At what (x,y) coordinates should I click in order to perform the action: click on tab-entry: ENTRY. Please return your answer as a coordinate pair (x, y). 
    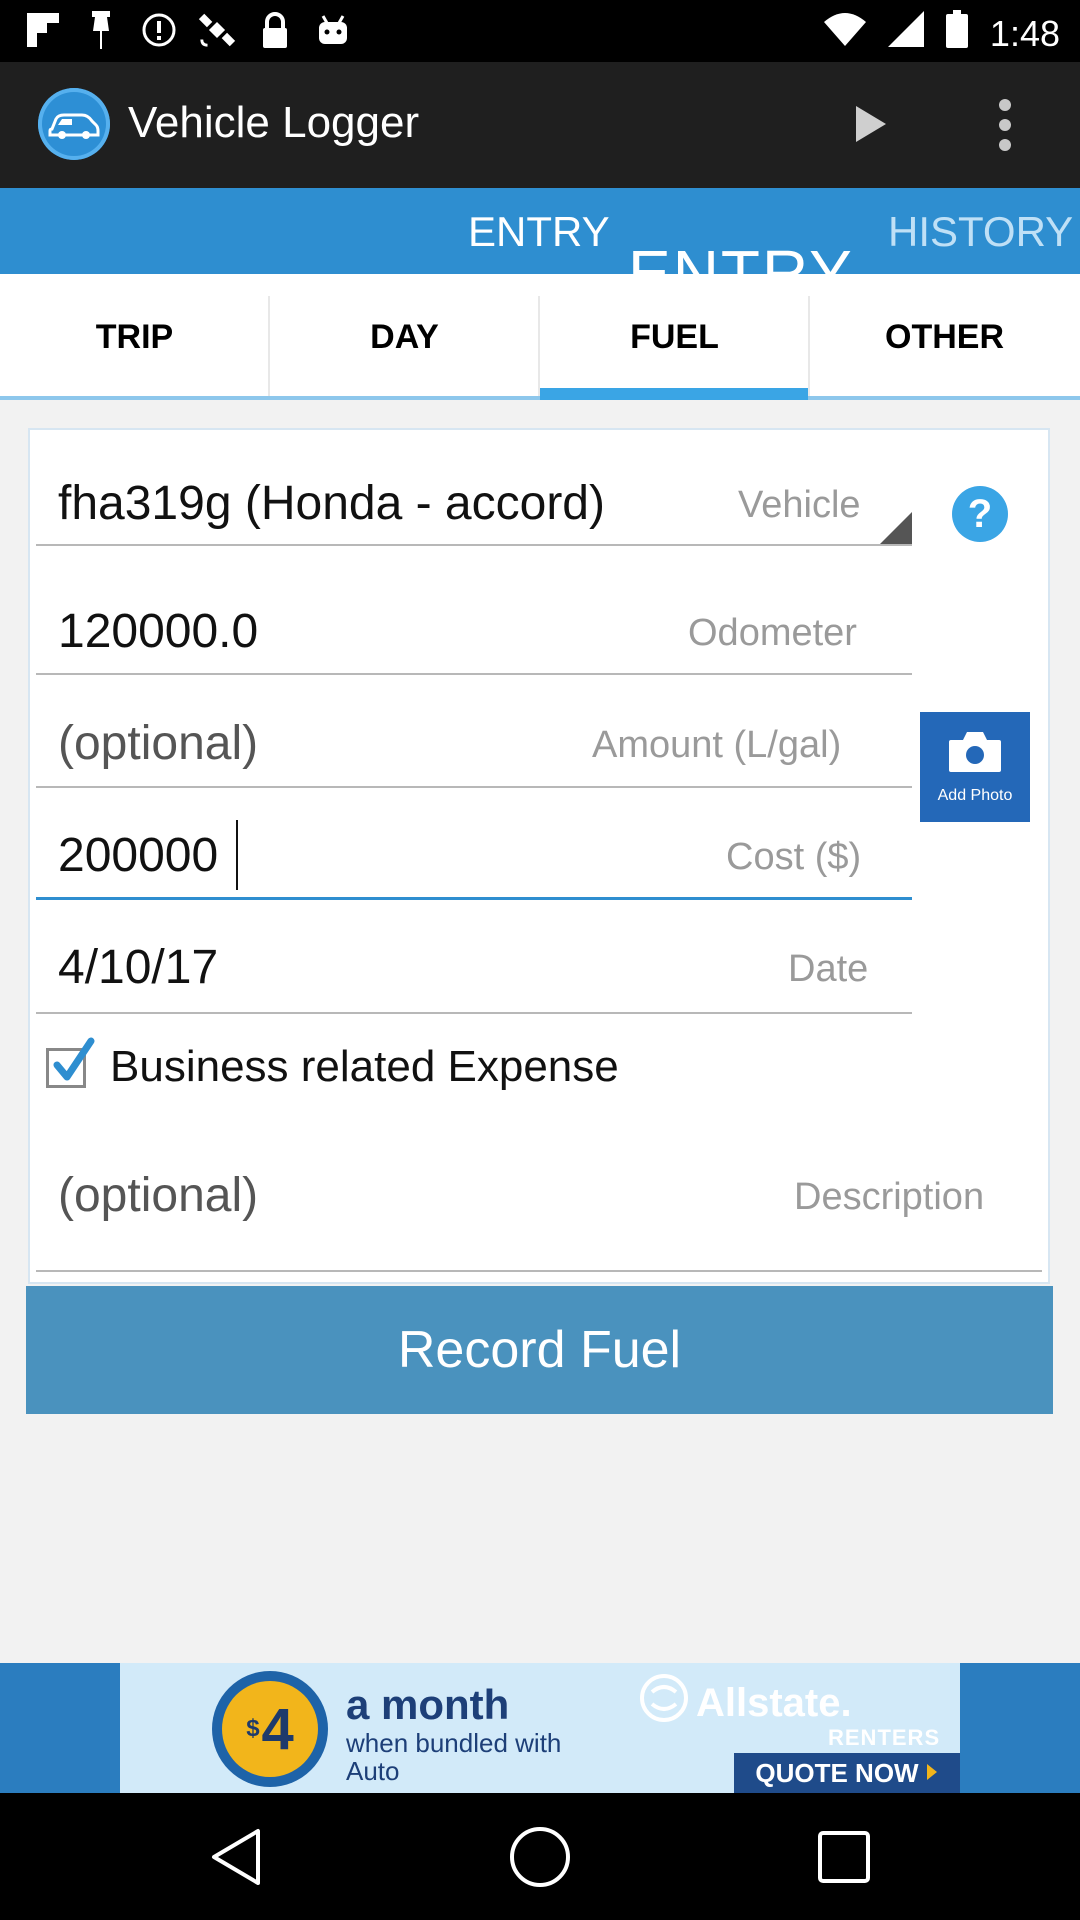
    Looking at the image, I should click on (539, 232).